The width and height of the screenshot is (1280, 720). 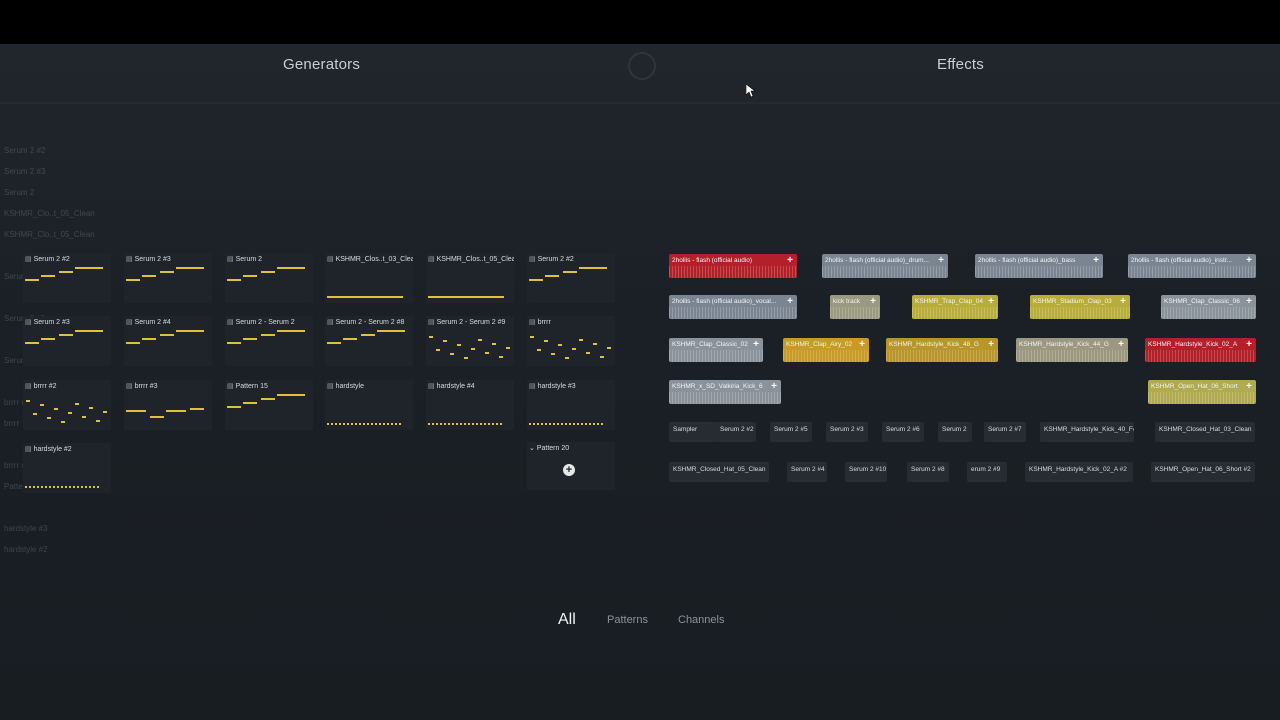 I want to click on pattern-tile: KSHMR_Clos..t_03_Clean, so click(x=369, y=278).